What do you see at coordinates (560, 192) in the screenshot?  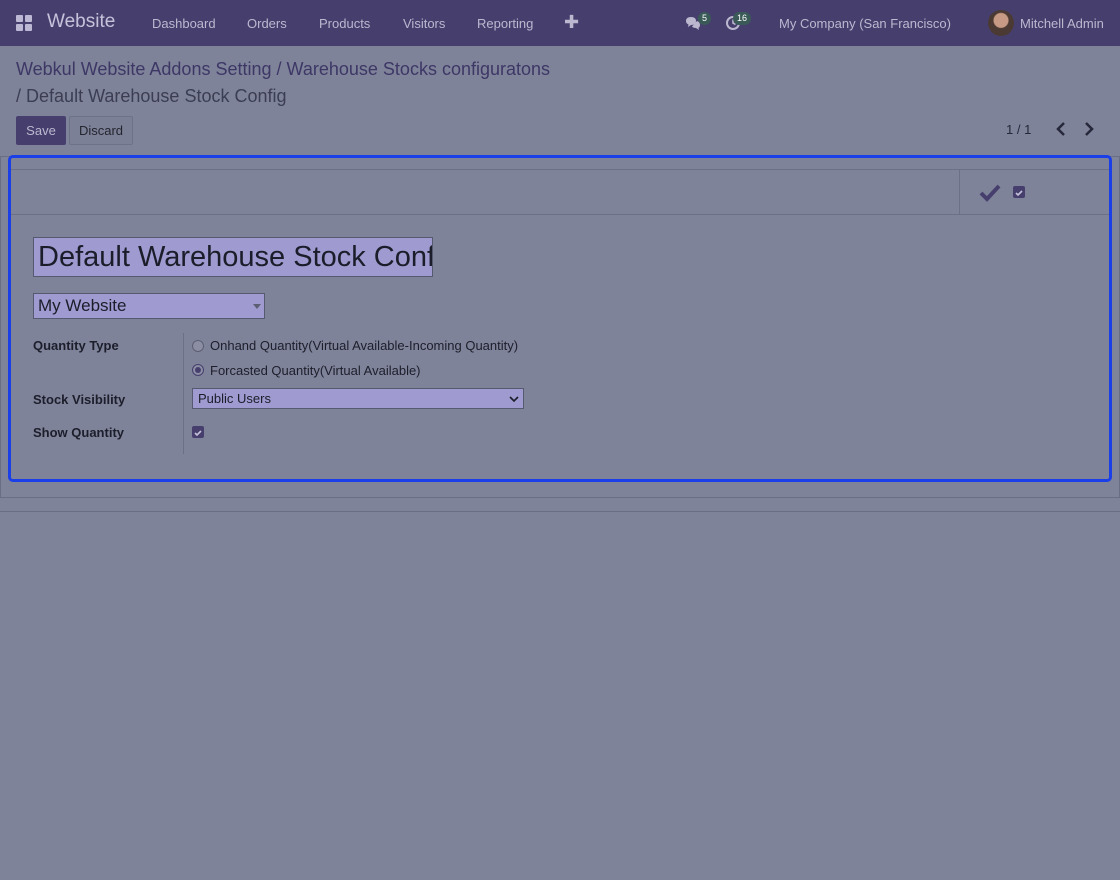 I see `form-statusbar` at bounding box center [560, 192].